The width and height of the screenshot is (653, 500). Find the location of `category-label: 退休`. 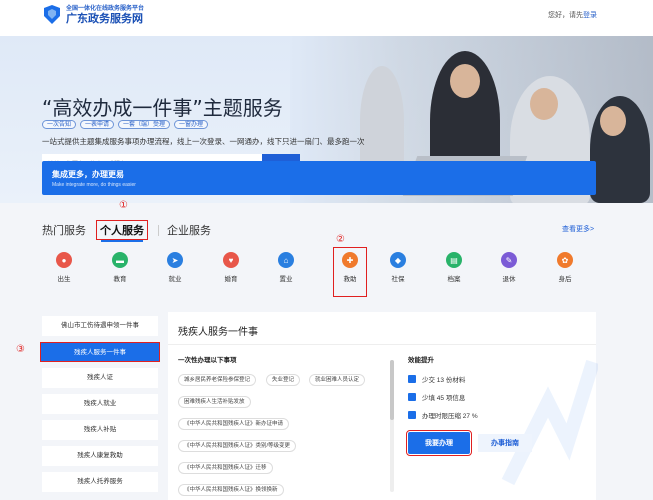

category-label: 退休 is located at coordinates (509, 279).